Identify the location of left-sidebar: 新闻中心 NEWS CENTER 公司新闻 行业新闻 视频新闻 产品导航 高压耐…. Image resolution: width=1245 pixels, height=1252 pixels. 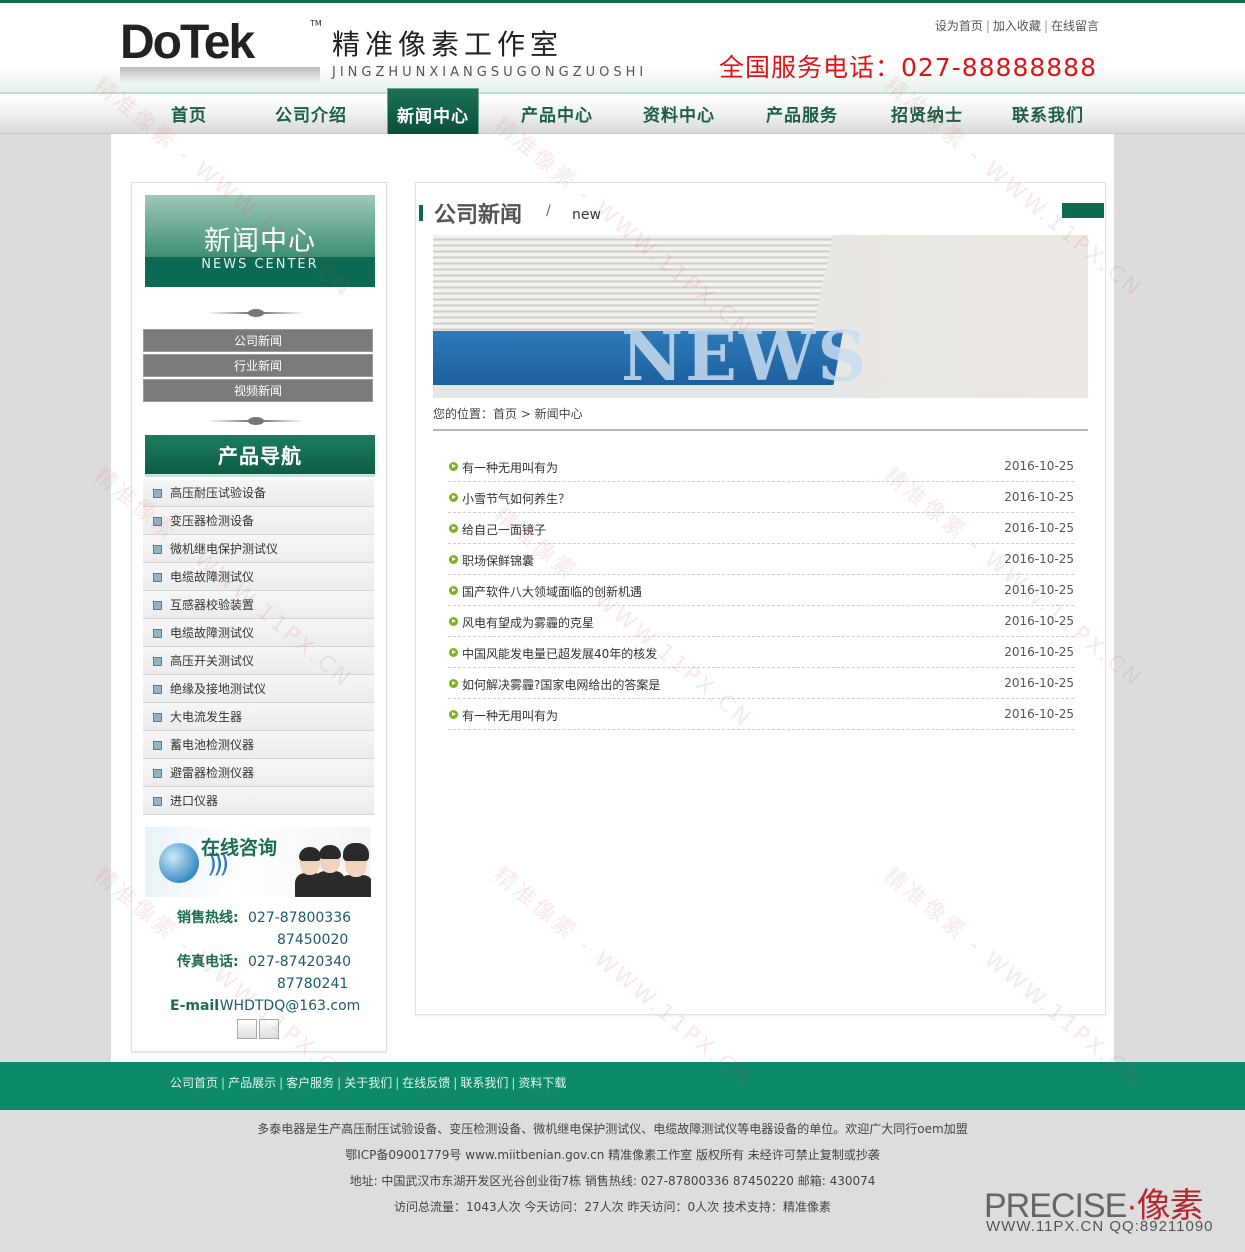
(259, 617).